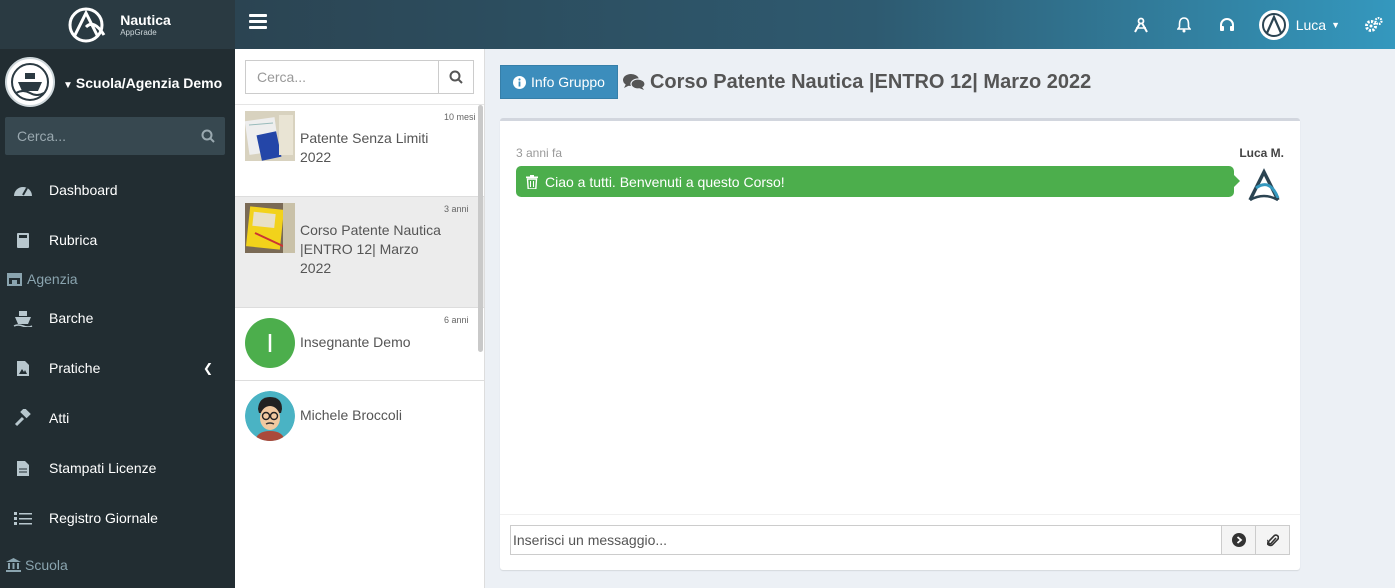 Image resolution: width=1395 pixels, height=588 pixels. I want to click on send-arrow-icon, so click(1238, 540).